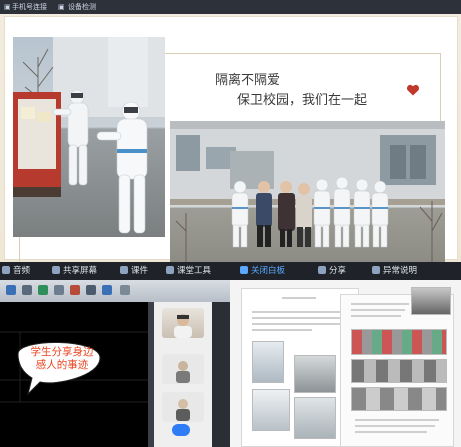 Image resolution: width=461 pixels, height=447 pixels. Describe the element at coordinates (61, 7) in the screenshot. I see `device-check-icon: ▣` at that location.